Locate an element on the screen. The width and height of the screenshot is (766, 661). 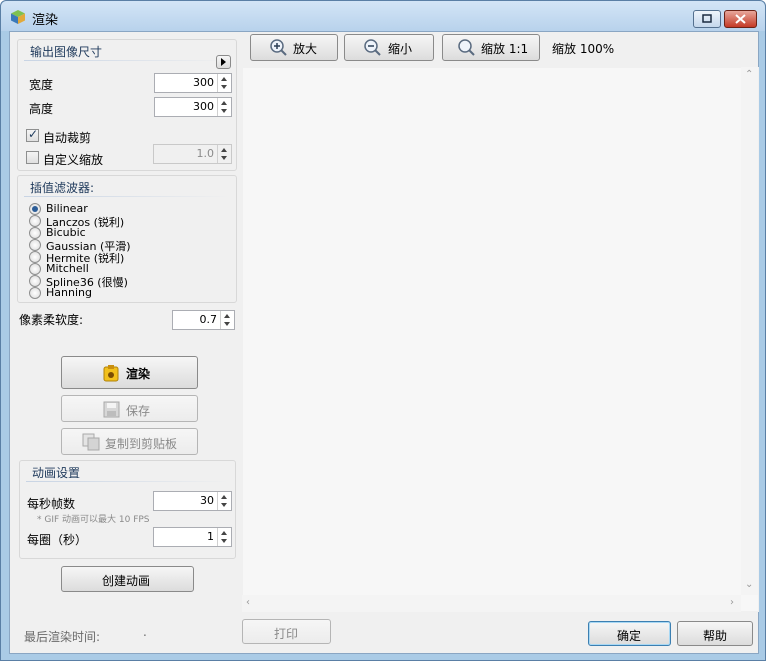
filter-option-label: Hanning is located at coordinates (69, 292).